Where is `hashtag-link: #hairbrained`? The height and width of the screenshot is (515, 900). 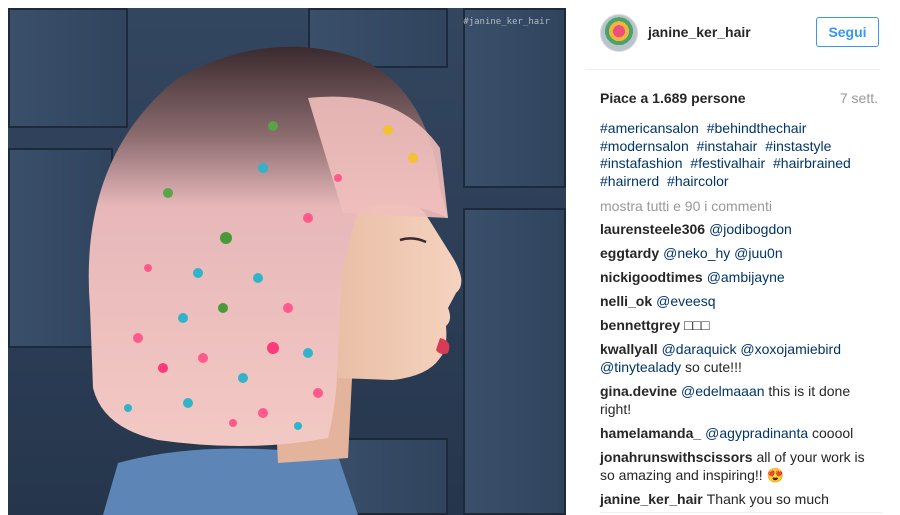
hashtag-link: #hairbrained is located at coordinates (812, 163).